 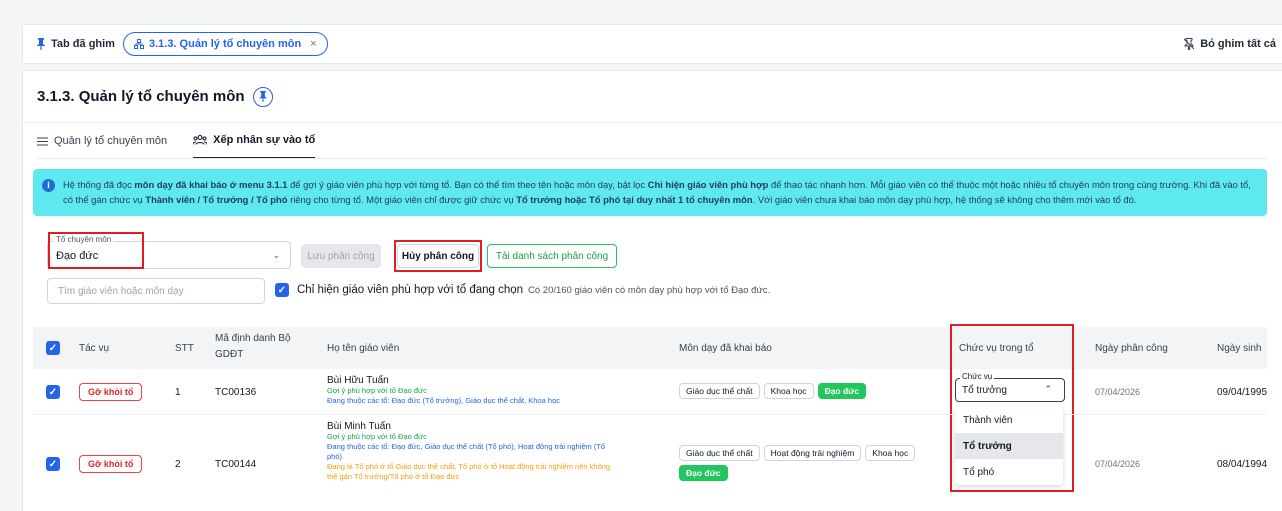 I want to click on role-option-leader: Tổ trưởng, so click(x=1009, y=446).